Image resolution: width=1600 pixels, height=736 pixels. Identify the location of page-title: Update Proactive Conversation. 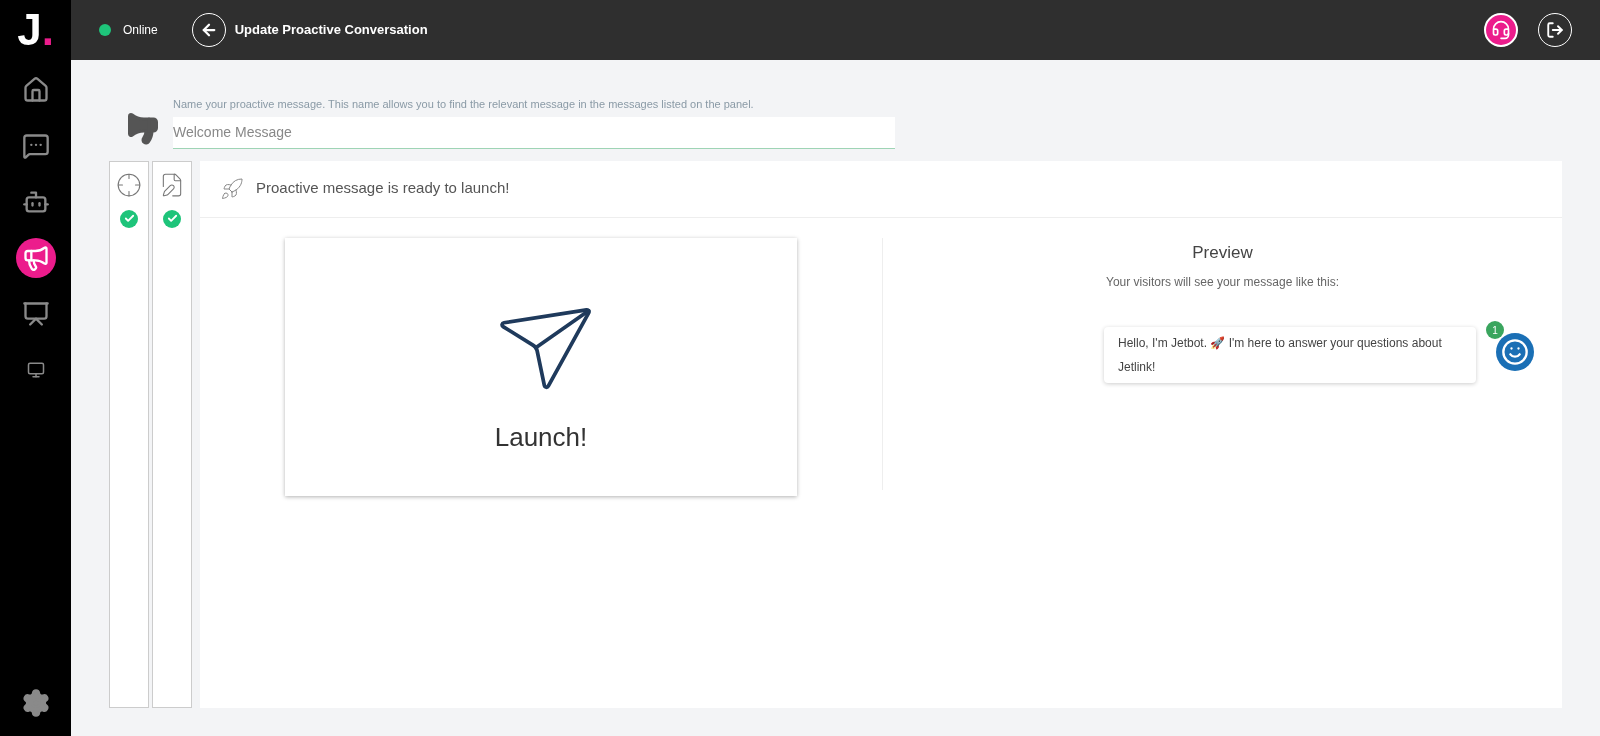
(331, 30).